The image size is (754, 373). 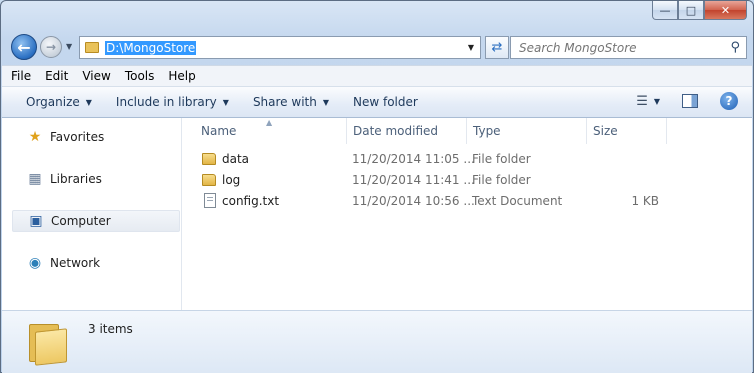 I want to click on address-dropdown-icon: ▼, so click(x=471, y=47).